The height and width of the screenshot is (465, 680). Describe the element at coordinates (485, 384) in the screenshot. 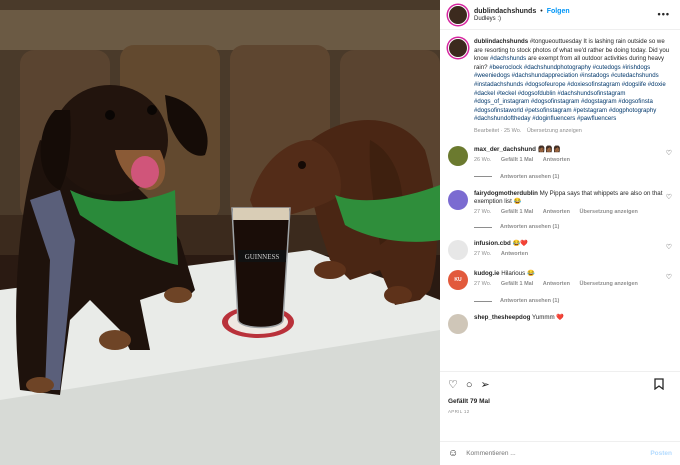

I see `paper-plane-icon: ➢` at that location.